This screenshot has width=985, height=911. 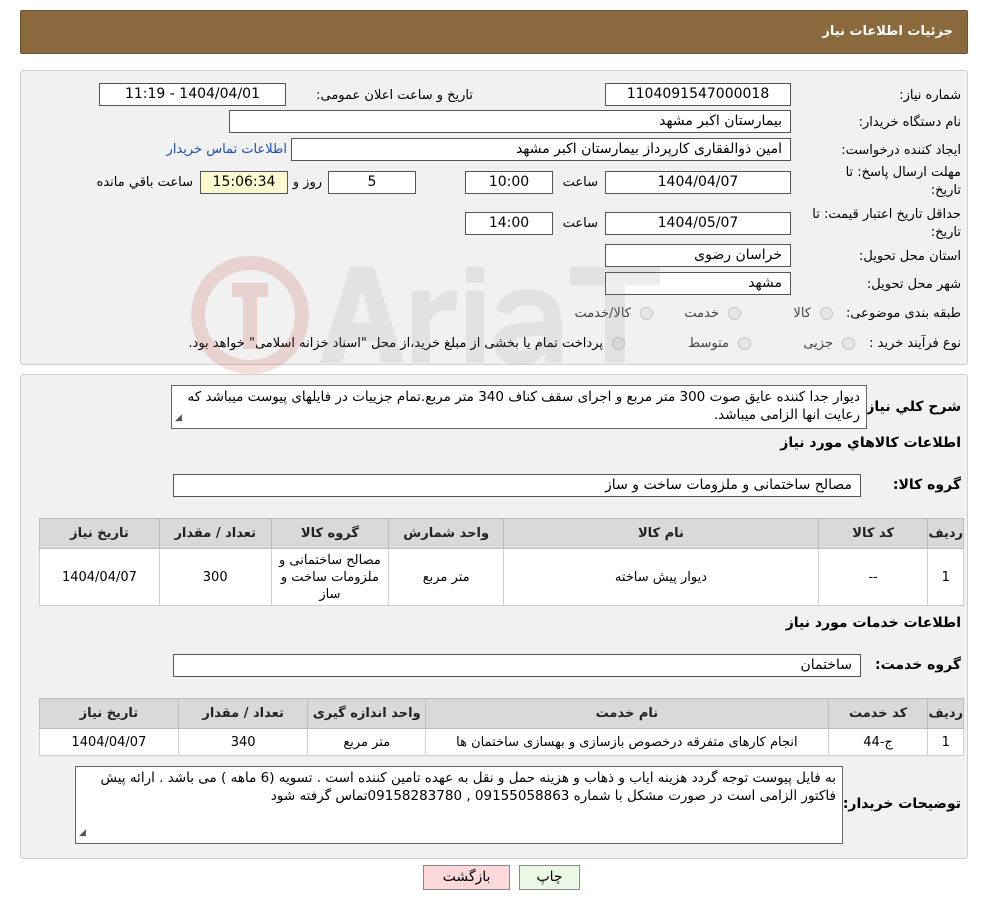 What do you see at coordinates (109, 742) in the screenshot?
I see `services-cell-date: 1404/04/07` at bounding box center [109, 742].